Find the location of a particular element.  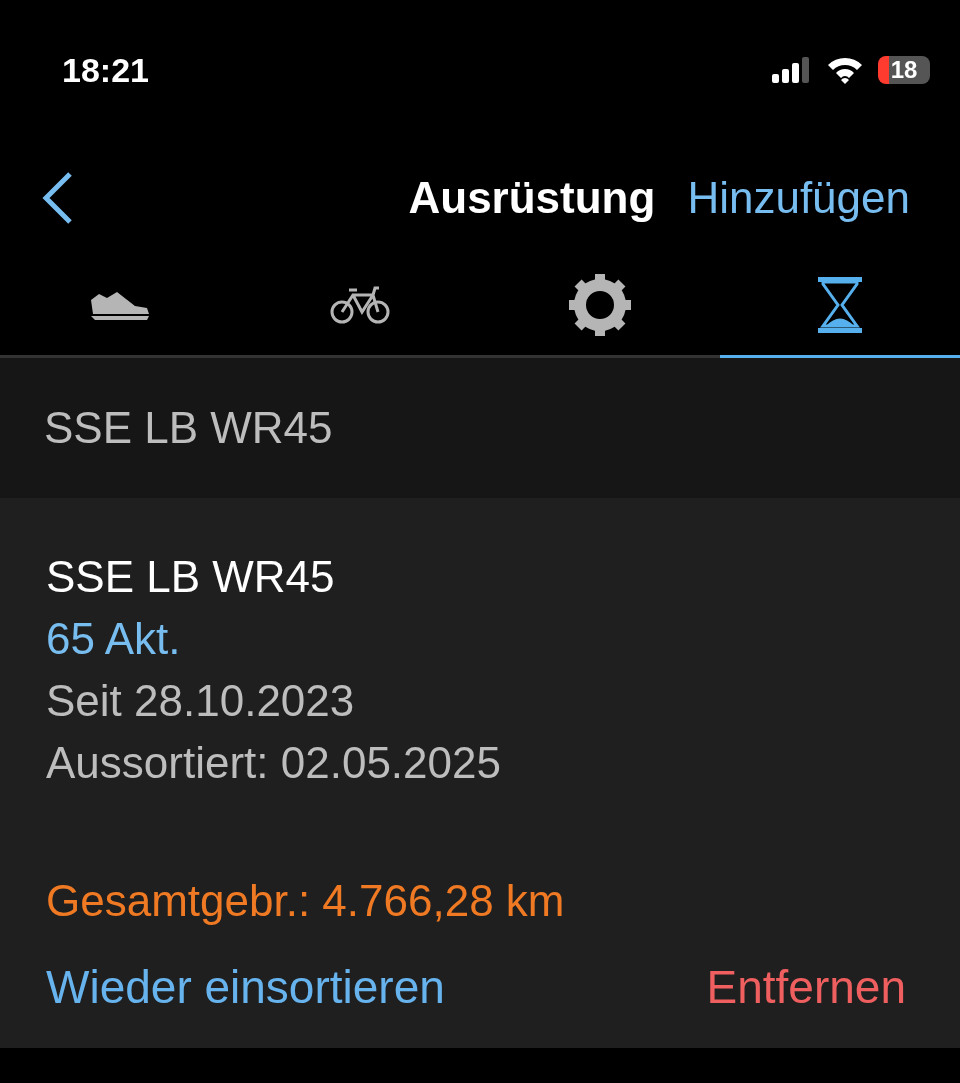

add-link: Hinzufügen is located at coordinates (798, 197).